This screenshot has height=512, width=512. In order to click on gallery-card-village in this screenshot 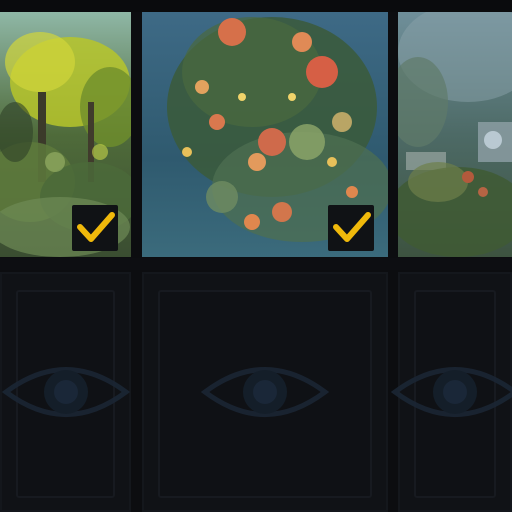, I will do `click(455, 134)`.